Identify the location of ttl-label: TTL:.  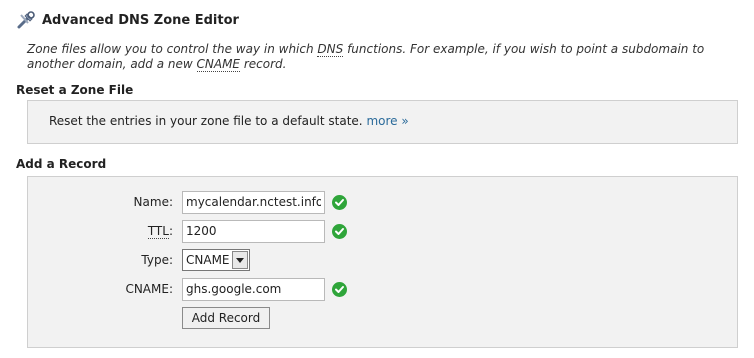
(160, 231).